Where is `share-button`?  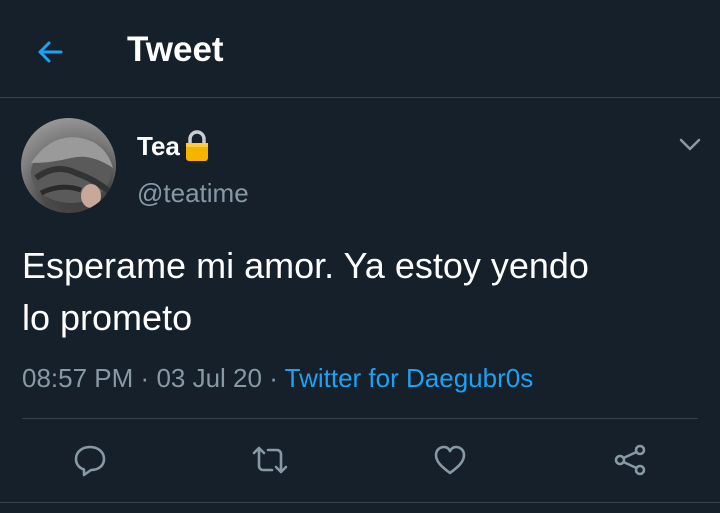 share-button is located at coordinates (630, 460).